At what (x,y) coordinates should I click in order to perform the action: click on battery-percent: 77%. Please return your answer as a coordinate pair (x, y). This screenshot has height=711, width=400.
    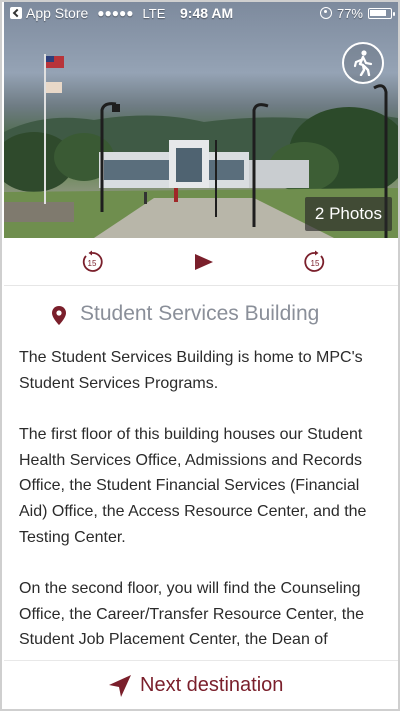
    Looking at the image, I should click on (349, 13).